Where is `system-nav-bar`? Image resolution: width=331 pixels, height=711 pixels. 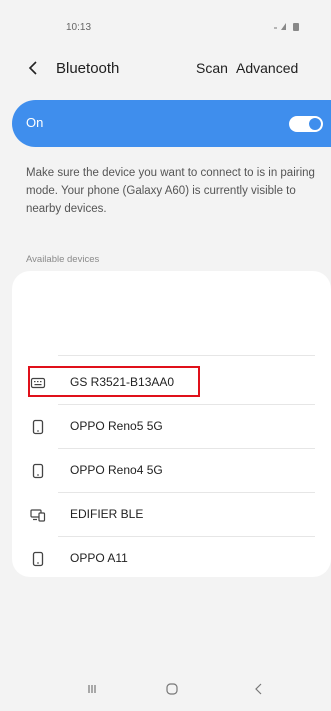
system-nav-bar is located at coordinates (165, 690).